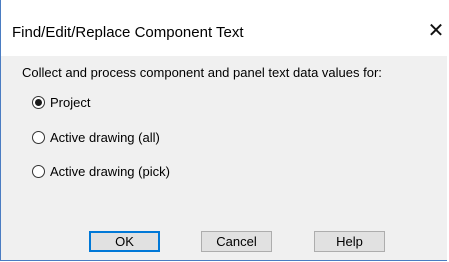 The height and width of the screenshot is (262, 449). What do you see at coordinates (124, 241) in the screenshot?
I see `ok-button: OK` at bounding box center [124, 241].